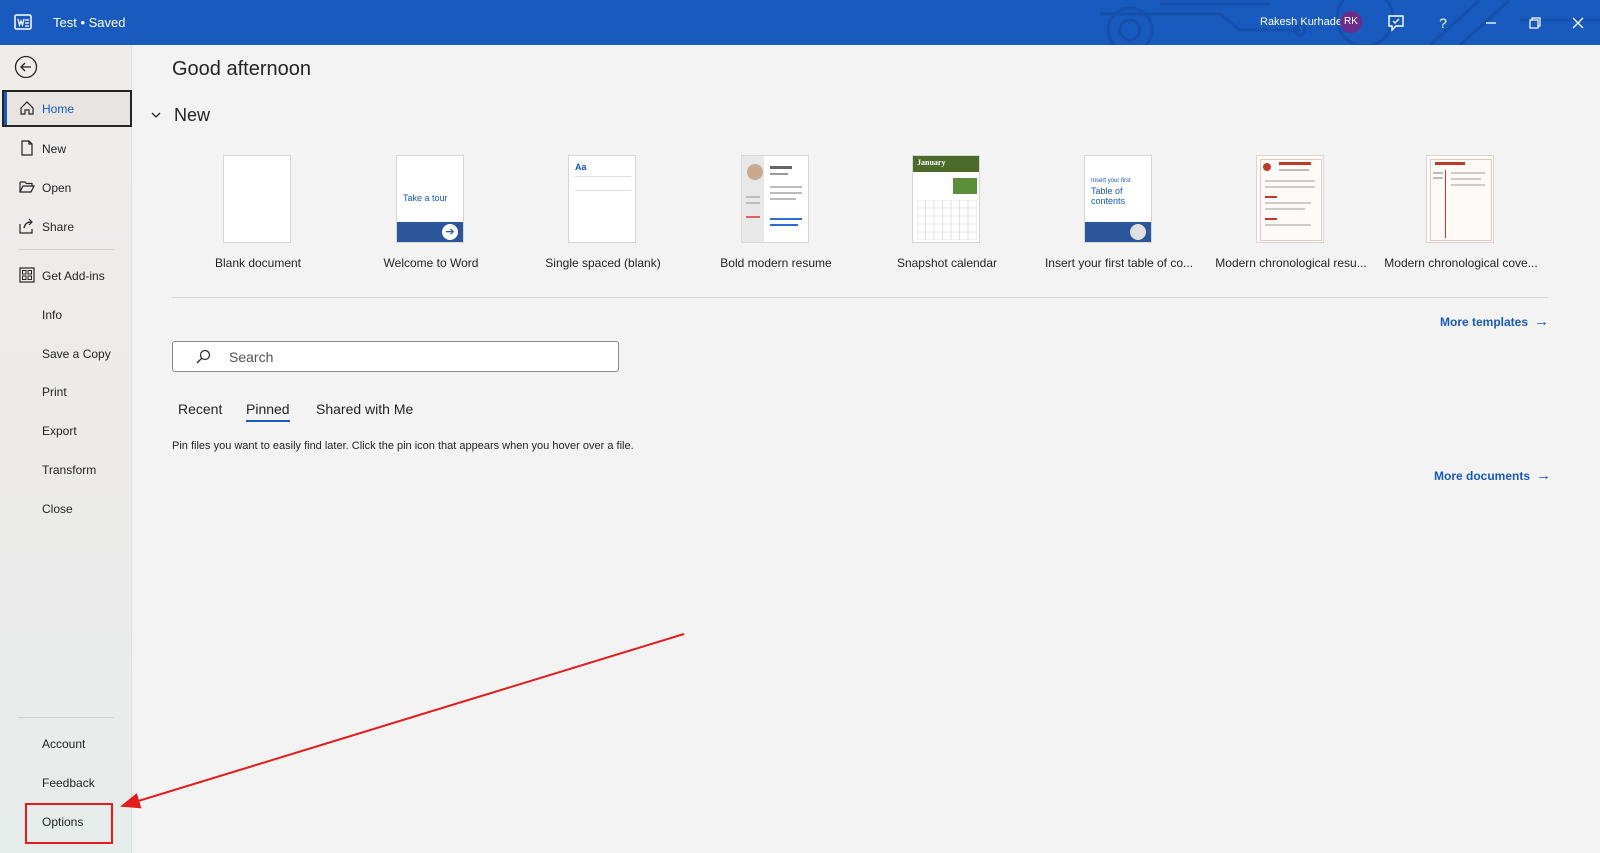  I want to click on sidebar-item-label: New, so click(54, 149).